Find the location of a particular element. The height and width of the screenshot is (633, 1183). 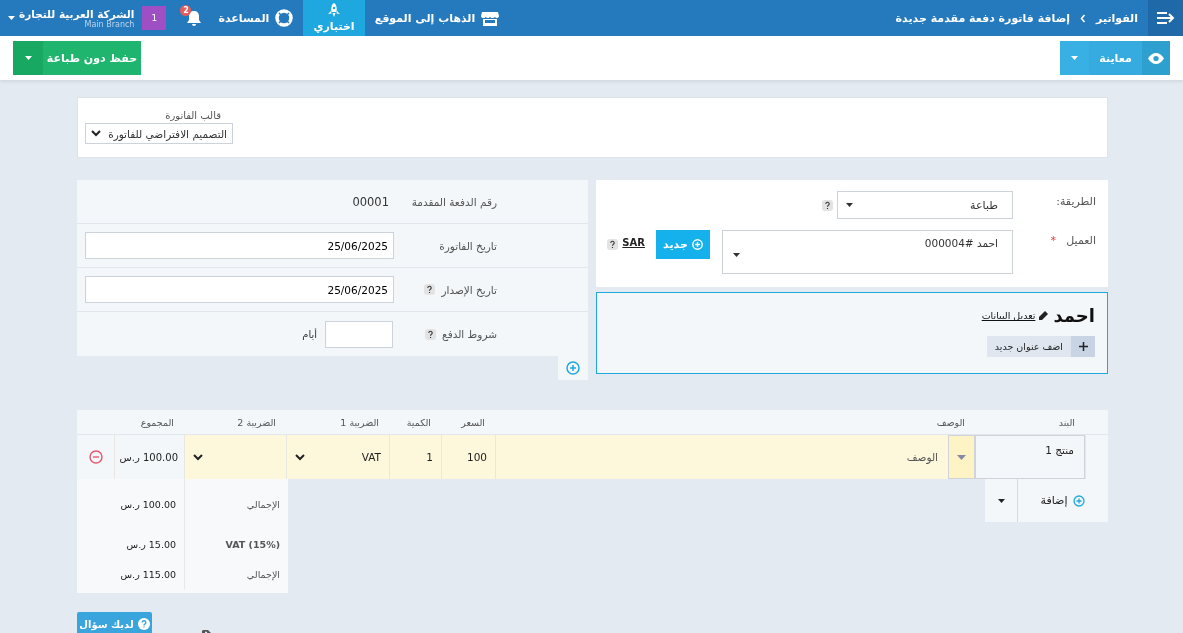

quantity-field: 1 is located at coordinates (415, 457).